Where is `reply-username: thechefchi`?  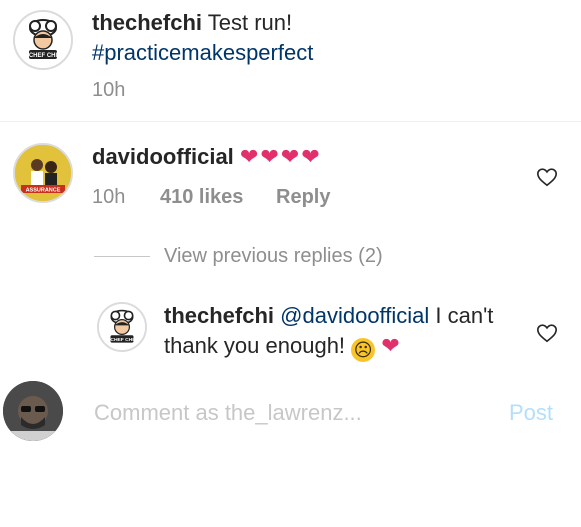 reply-username: thechefchi is located at coordinates (219, 315).